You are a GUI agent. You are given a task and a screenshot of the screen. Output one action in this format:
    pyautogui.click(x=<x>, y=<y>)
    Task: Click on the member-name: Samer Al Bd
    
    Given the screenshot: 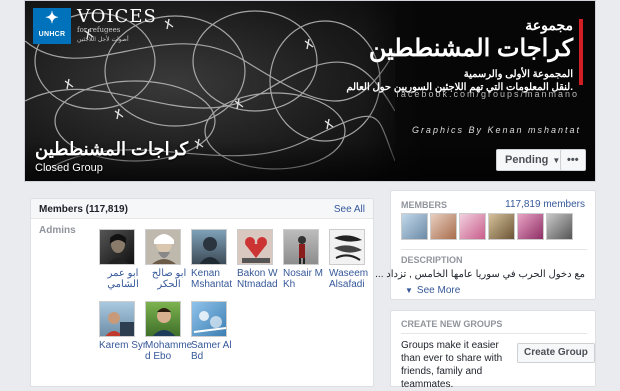 What is the action you would take?
    pyautogui.click(x=215, y=351)
    